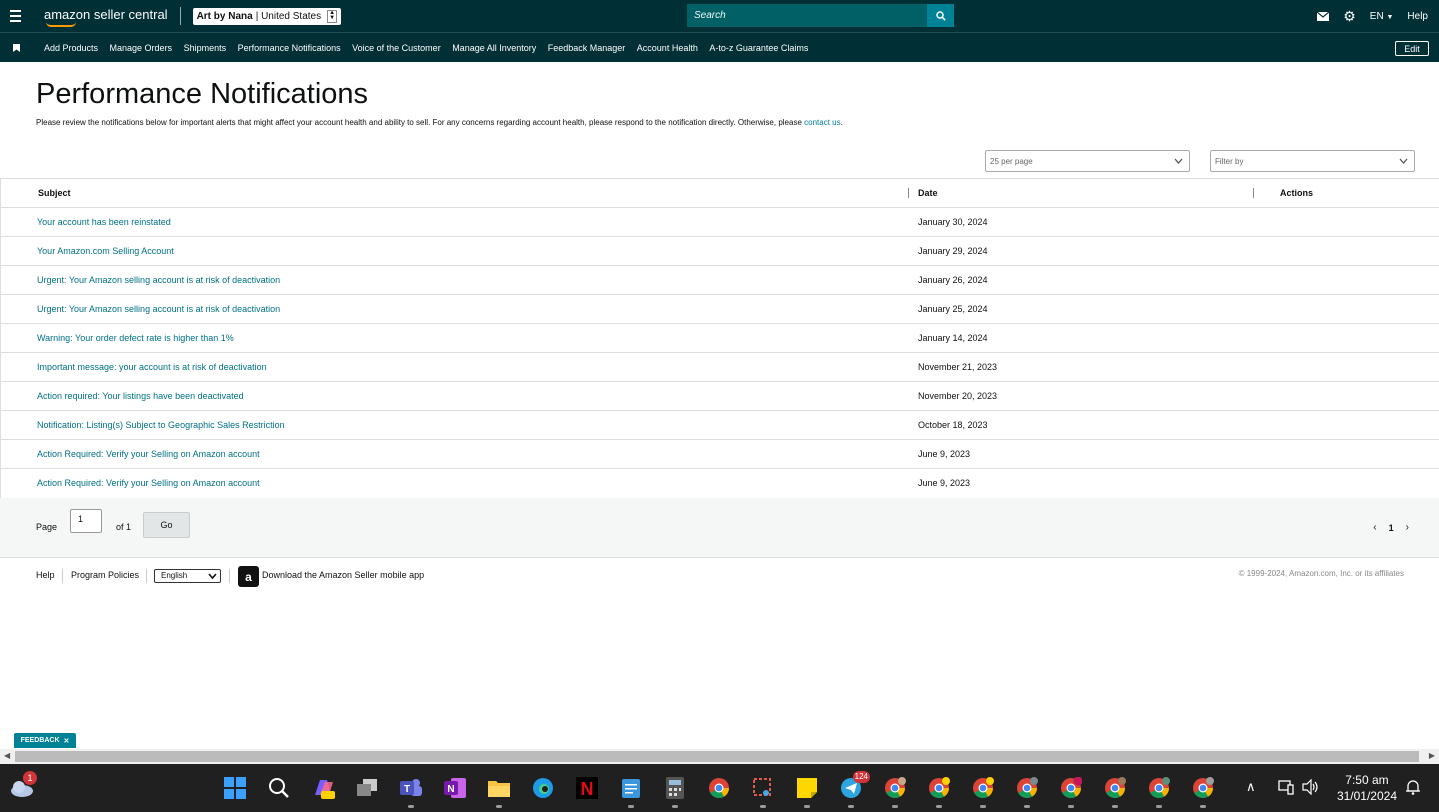  What do you see at coordinates (1412, 48) in the screenshot?
I see `edit-nav-button: Edit` at bounding box center [1412, 48].